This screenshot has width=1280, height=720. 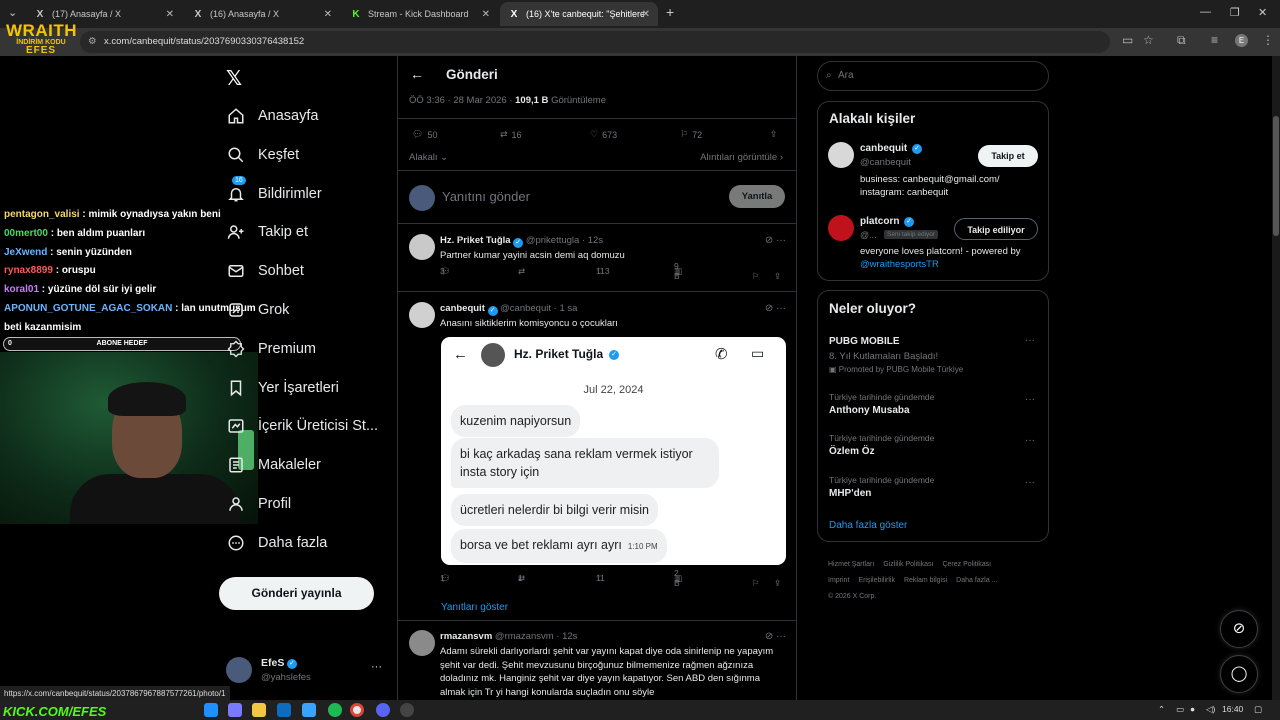 I want to click on notification-icon: ▢, so click(x=1258, y=709).